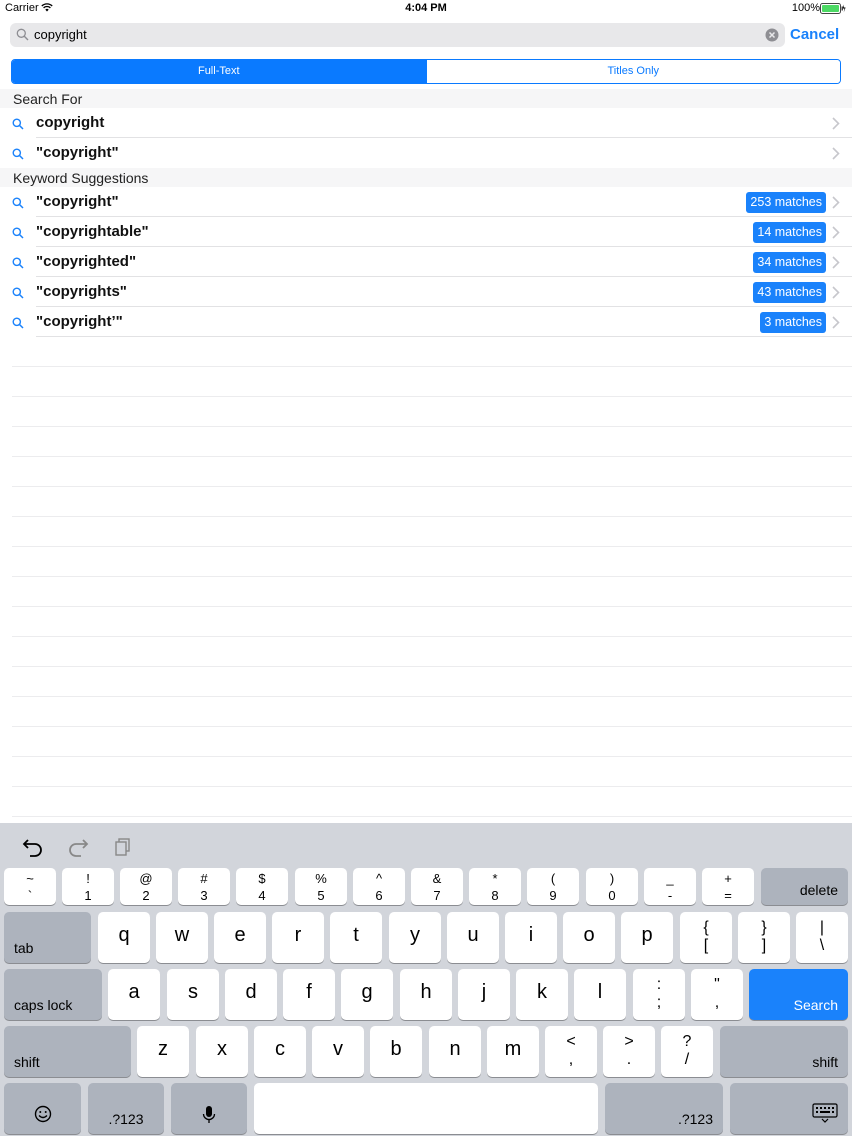  I want to click on key-7: & 7, so click(437, 886).